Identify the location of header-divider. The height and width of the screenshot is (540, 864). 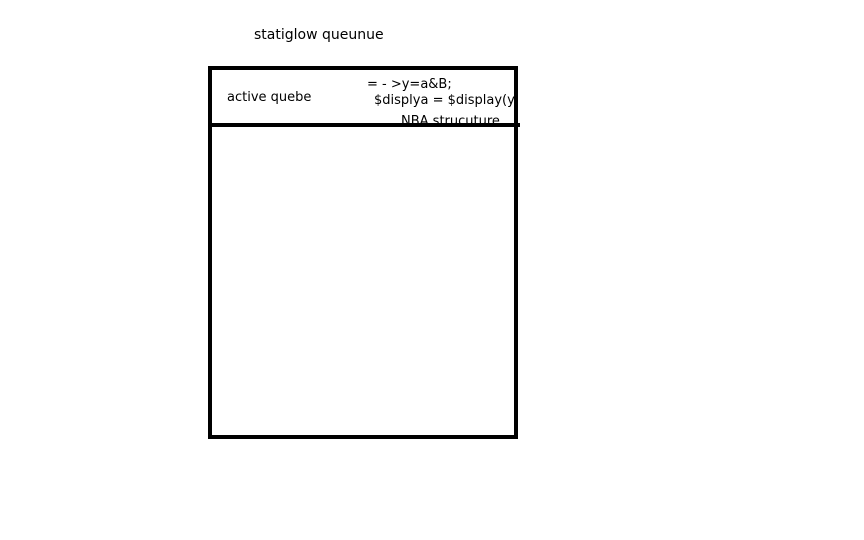
(364, 125).